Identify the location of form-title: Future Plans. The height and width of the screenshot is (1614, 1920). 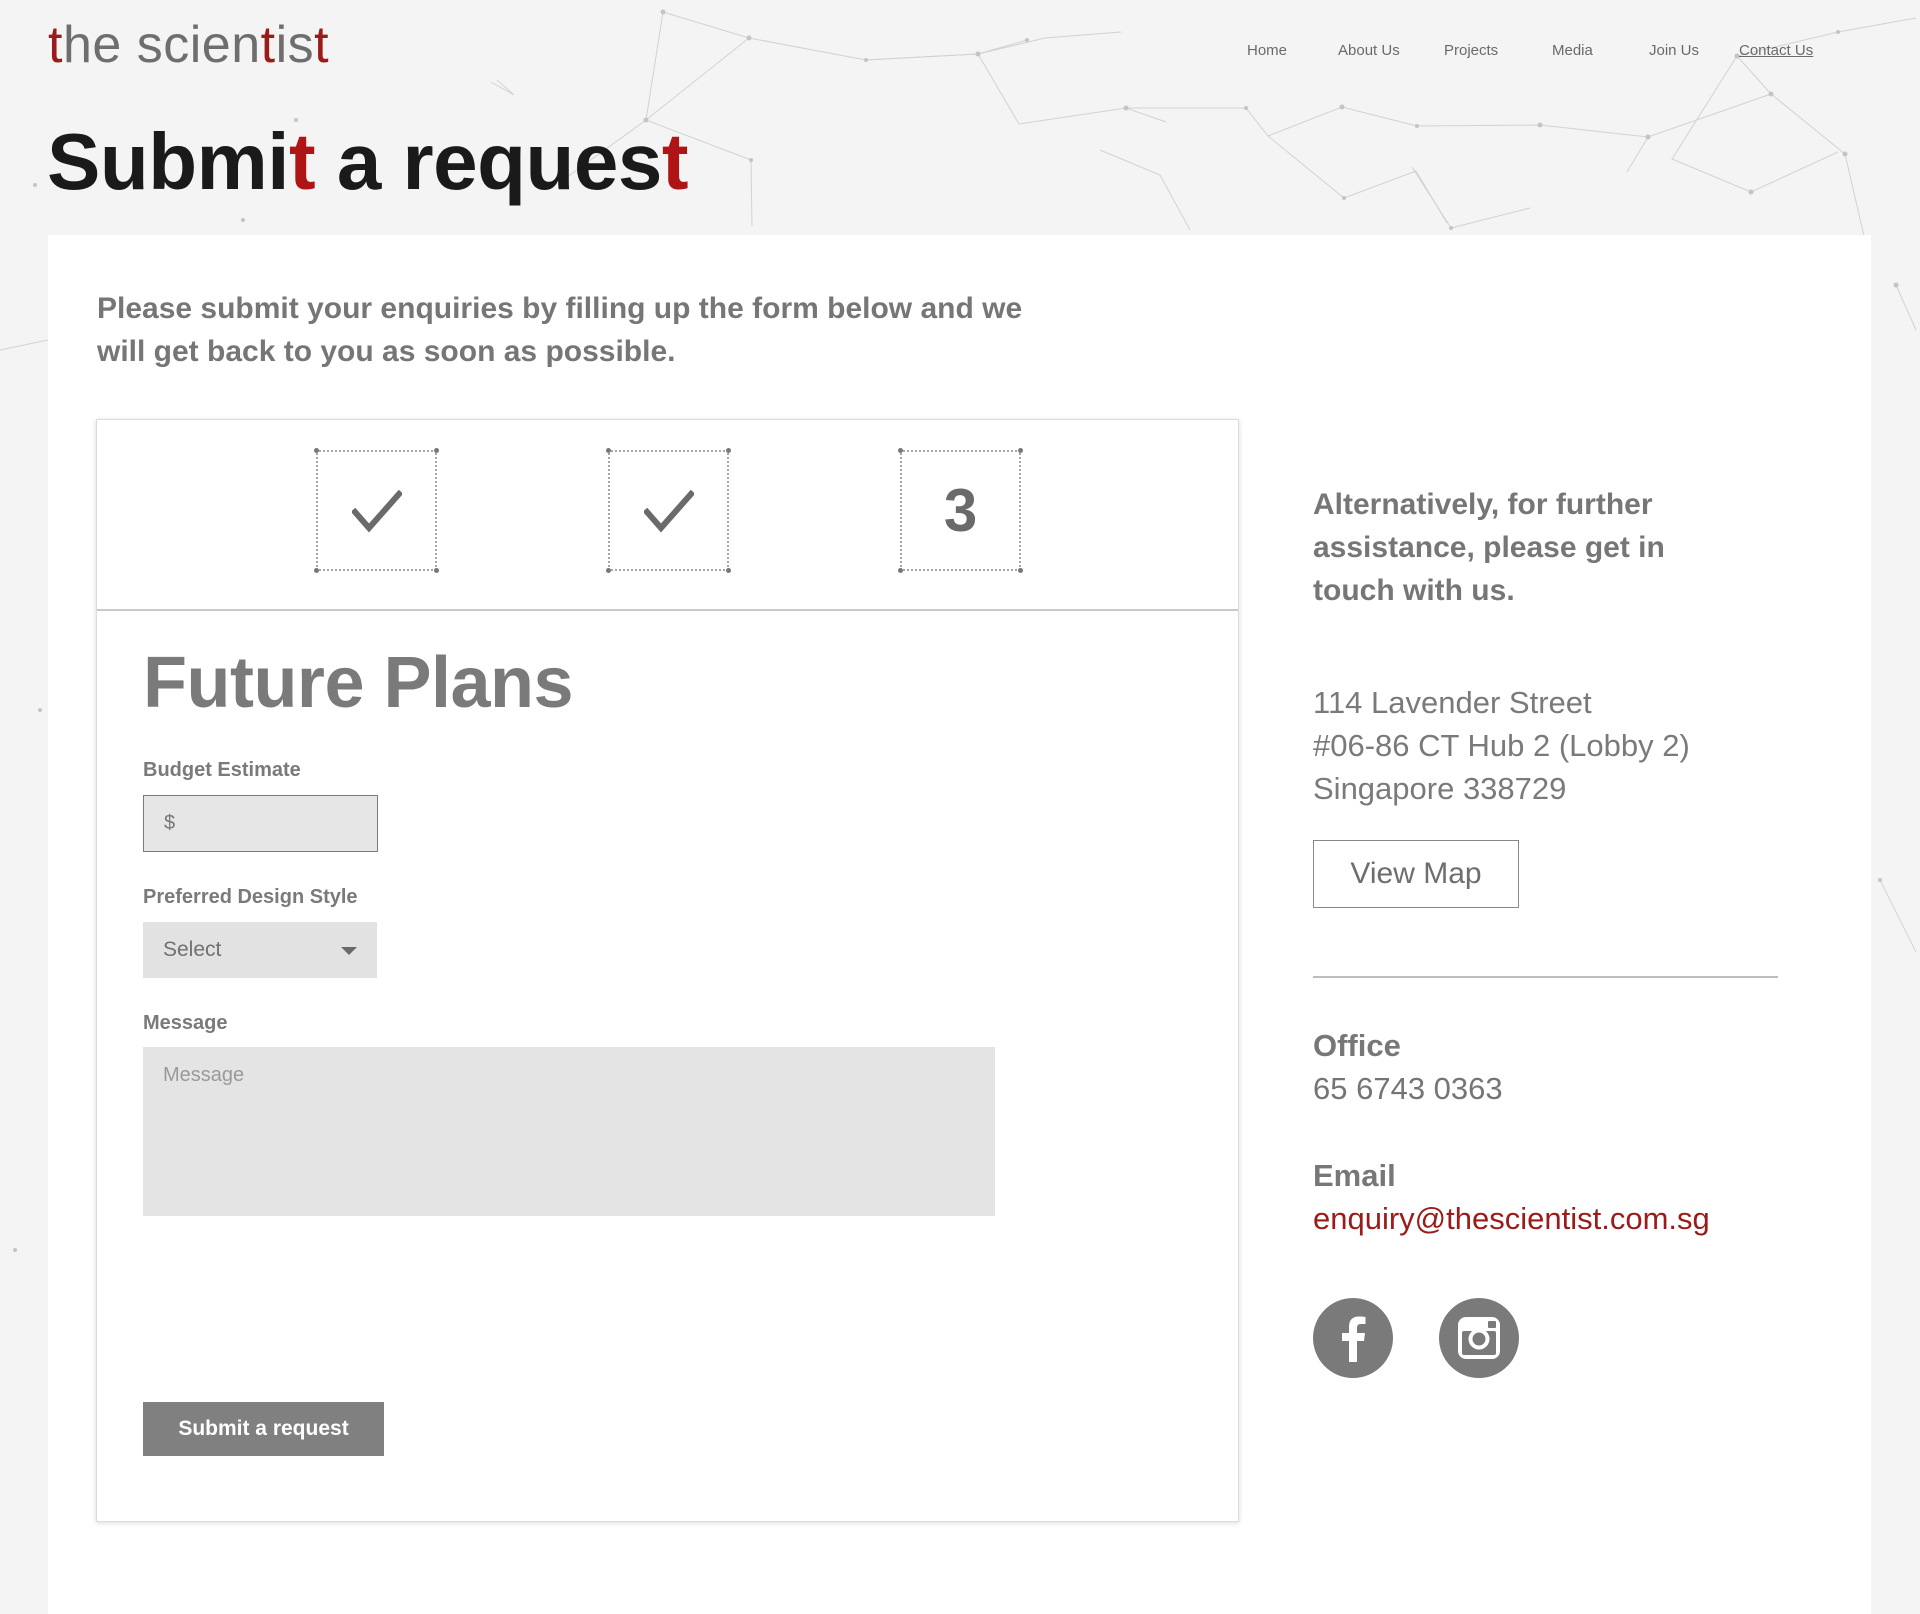
(358, 683).